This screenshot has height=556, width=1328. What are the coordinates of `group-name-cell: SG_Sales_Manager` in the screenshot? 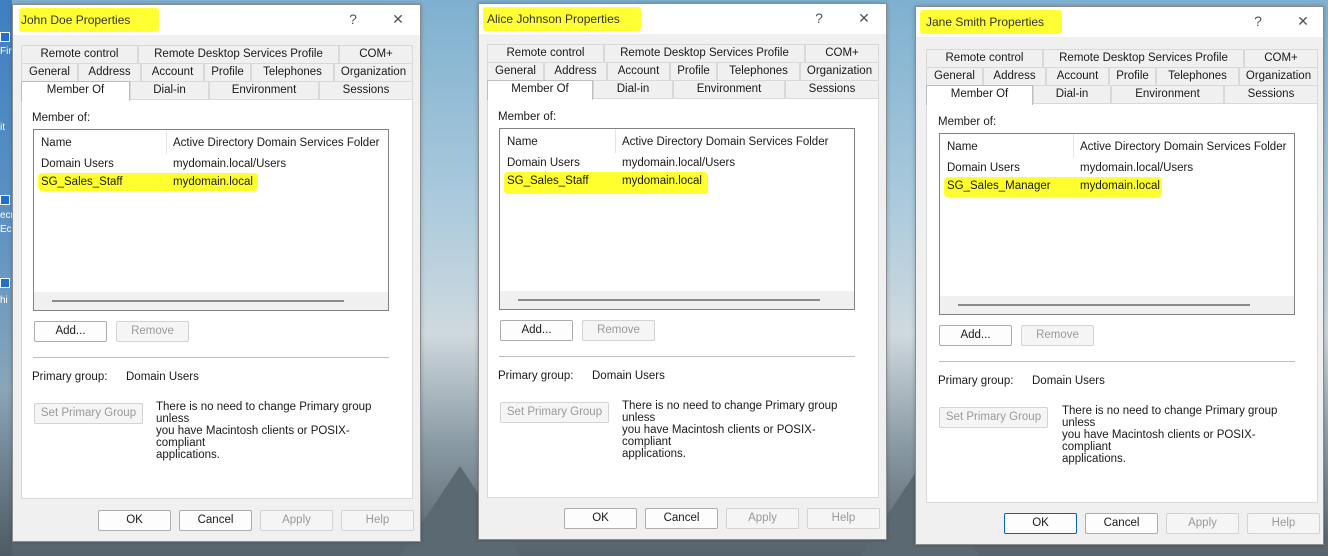 It's located at (999, 186).